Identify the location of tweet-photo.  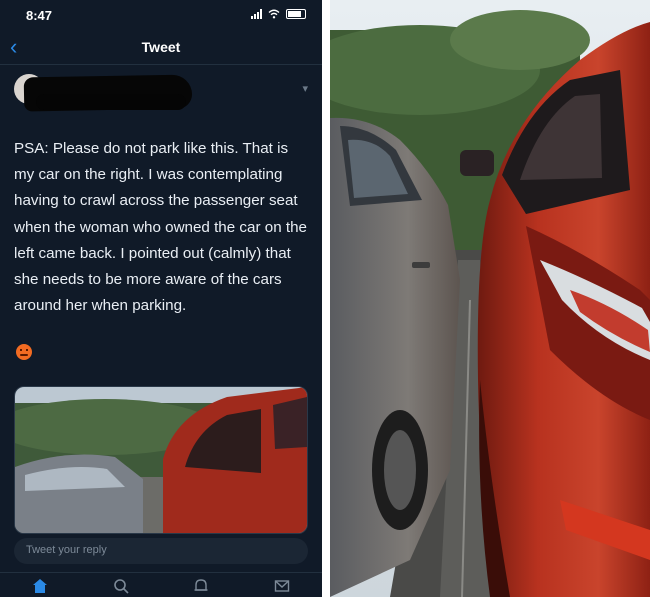
(161, 460).